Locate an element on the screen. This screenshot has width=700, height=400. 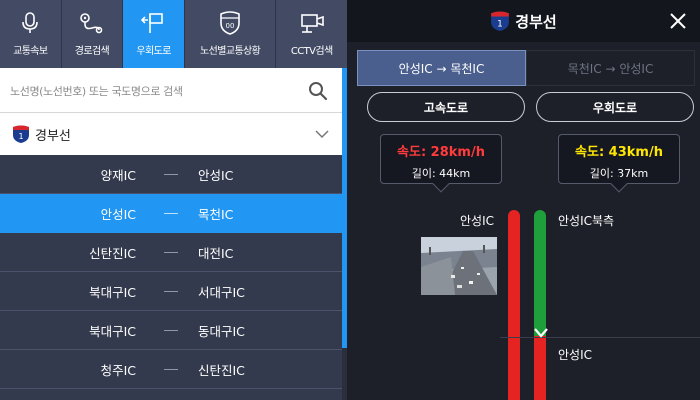
tab-traffic-news: 교통속보 is located at coordinates (31, 34).